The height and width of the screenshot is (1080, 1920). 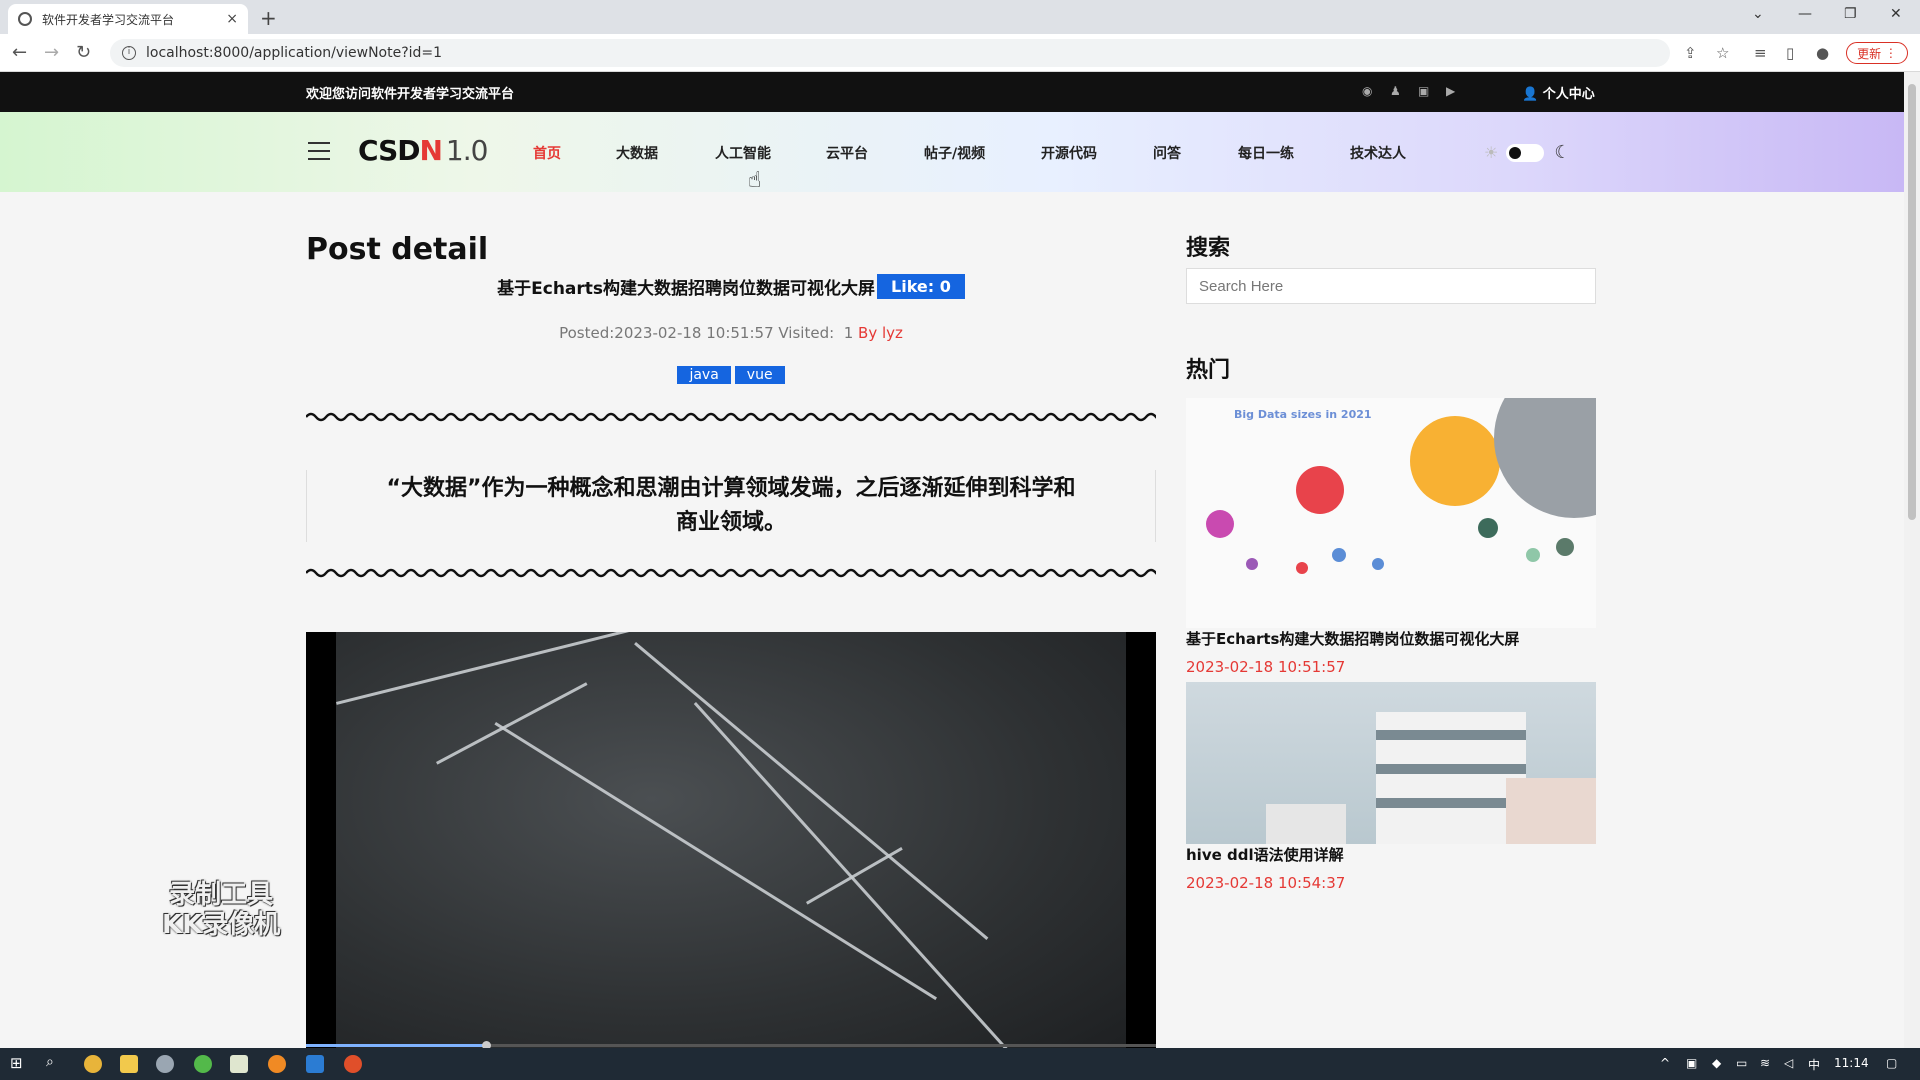 I want to click on hot-item-1-image: Big Data sizes in 2021, so click(x=1391, y=513).